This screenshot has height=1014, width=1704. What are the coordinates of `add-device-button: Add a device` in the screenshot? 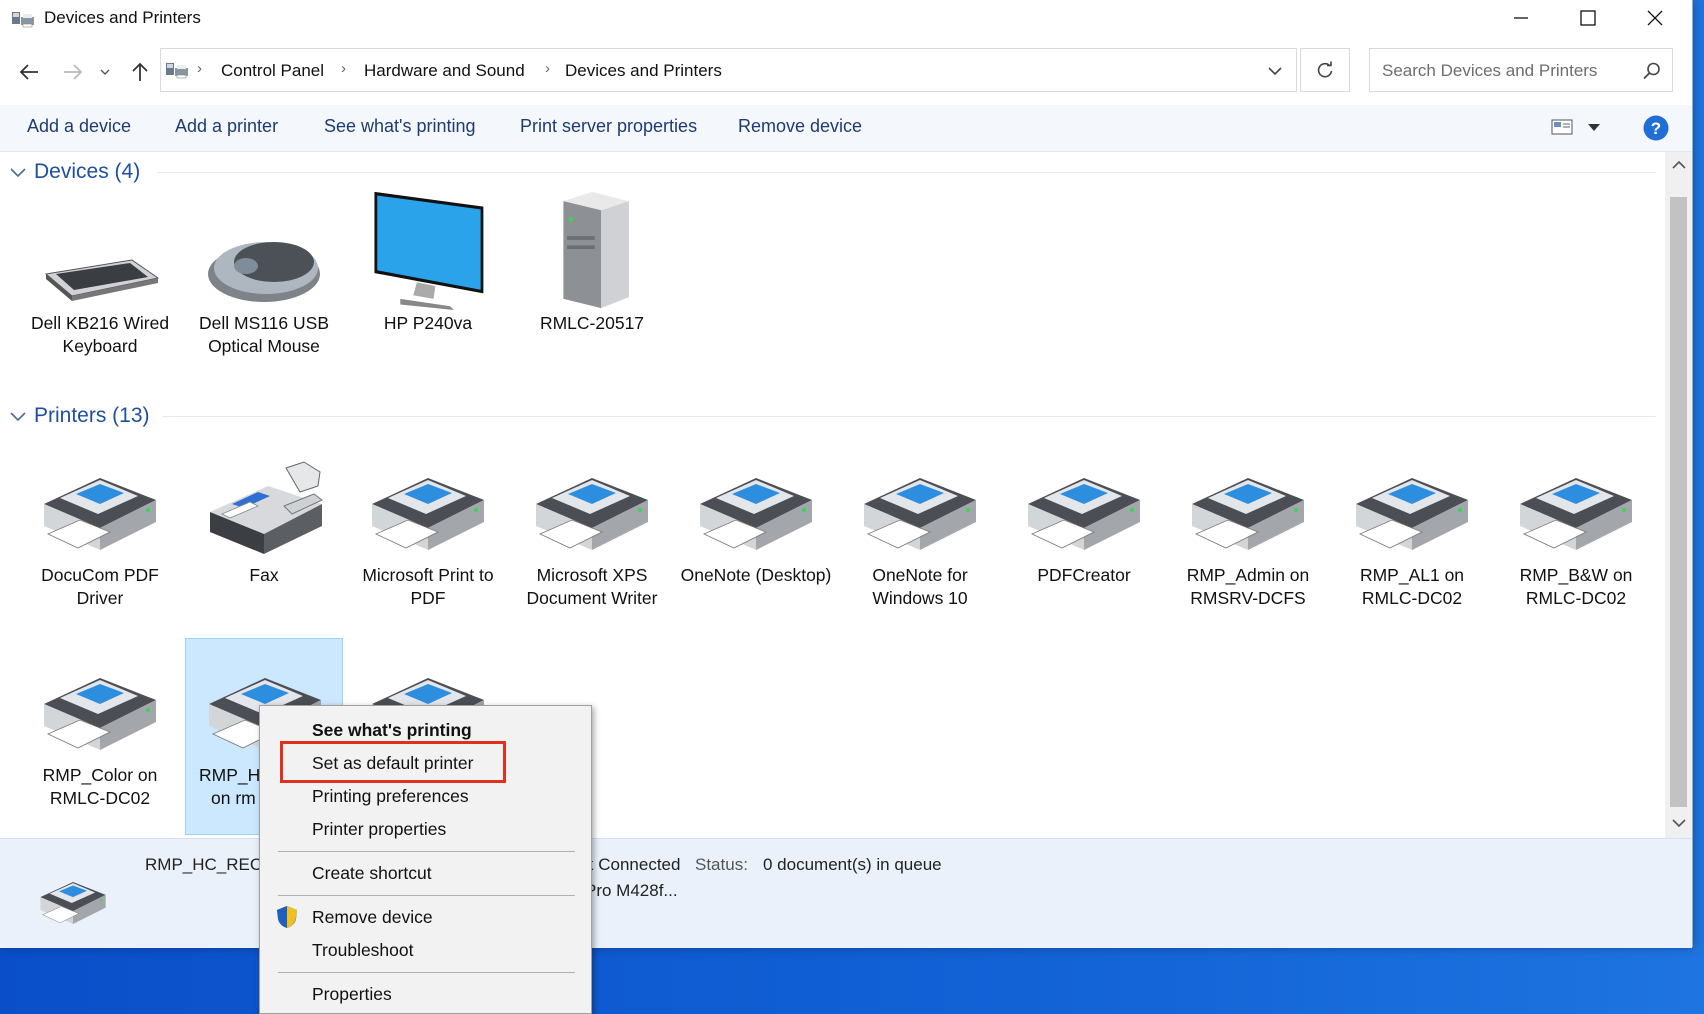 It's located at (79, 126).